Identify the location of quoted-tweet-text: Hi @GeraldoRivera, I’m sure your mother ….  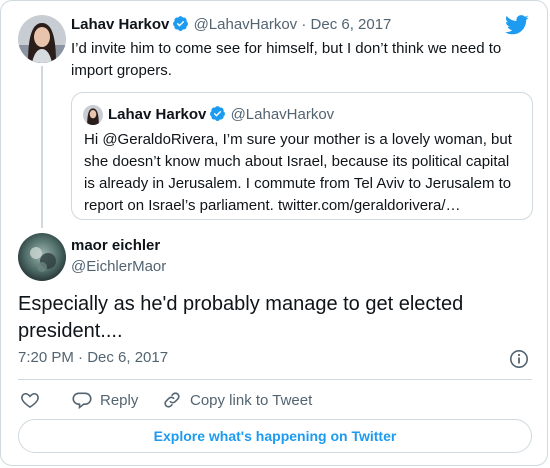
(298, 172).